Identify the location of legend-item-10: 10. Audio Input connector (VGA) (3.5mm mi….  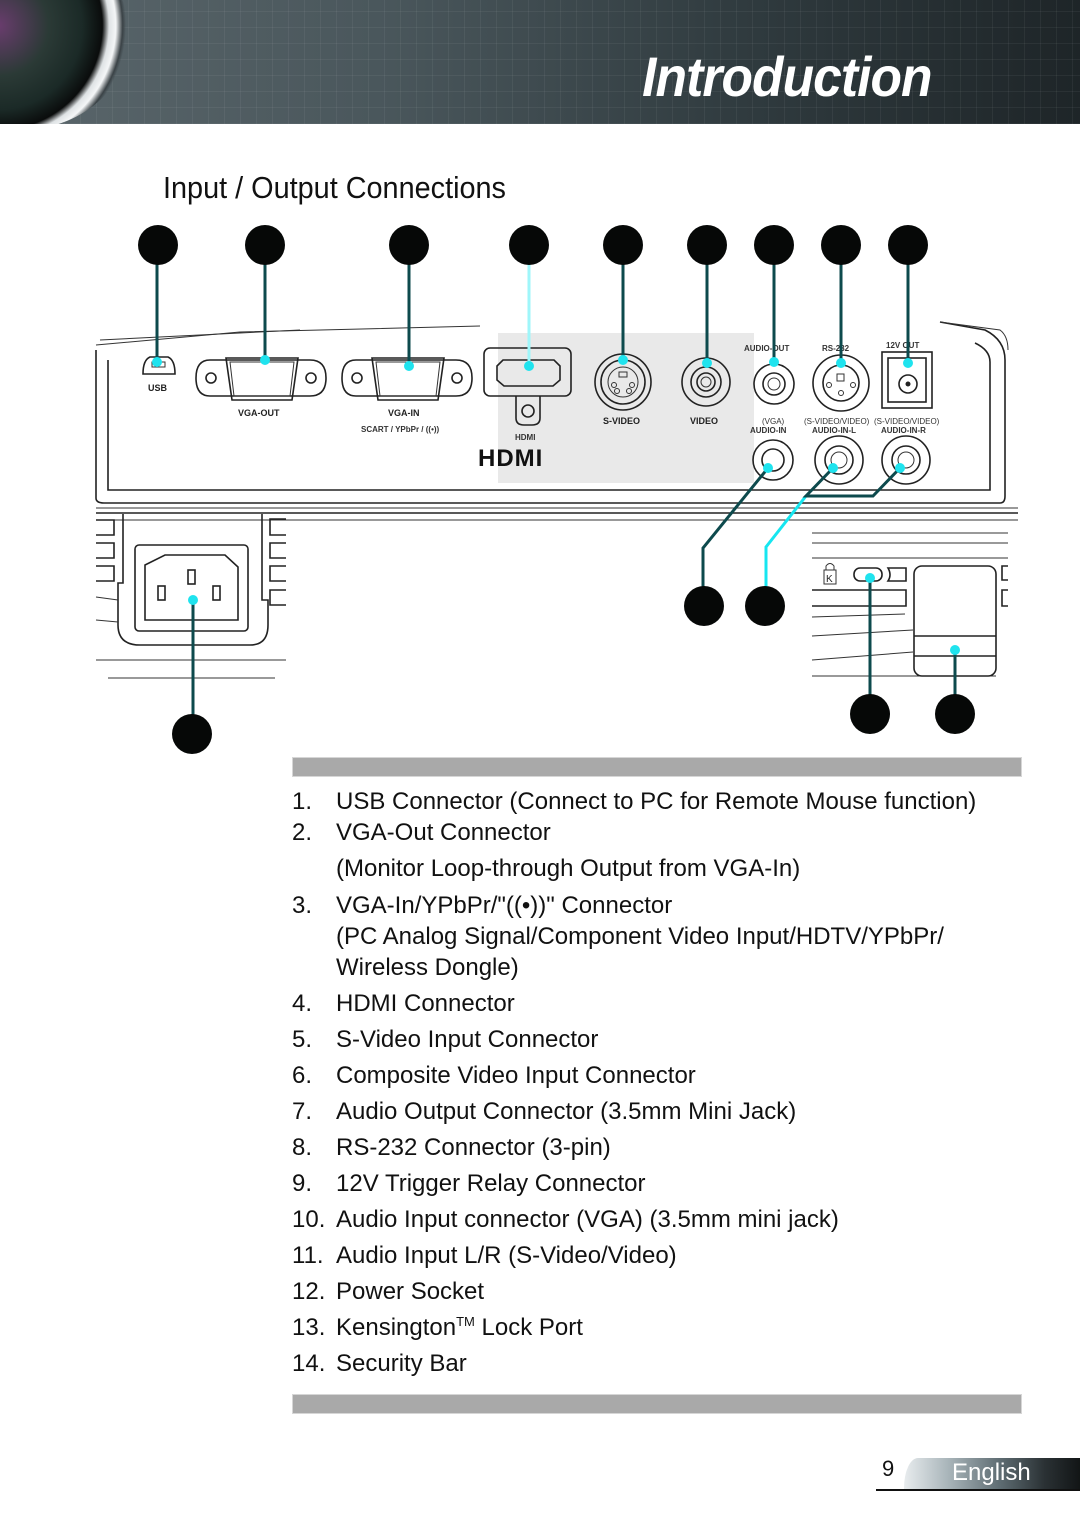
(565, 1219).